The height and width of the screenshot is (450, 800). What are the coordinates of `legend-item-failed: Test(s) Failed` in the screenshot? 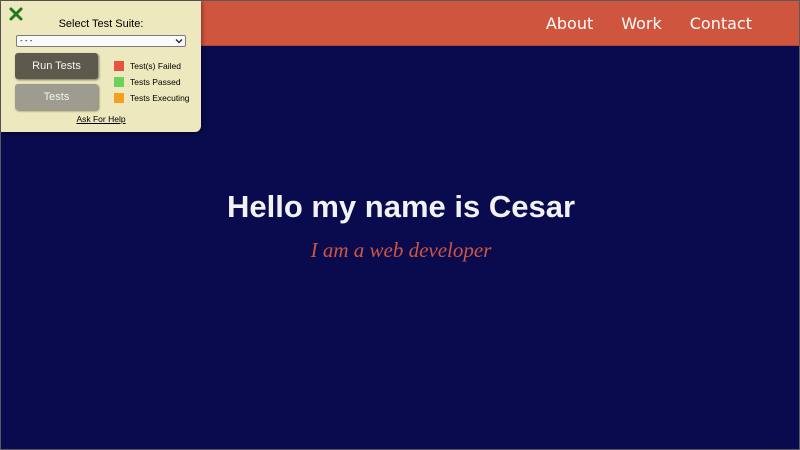 It's located at (152, 66).